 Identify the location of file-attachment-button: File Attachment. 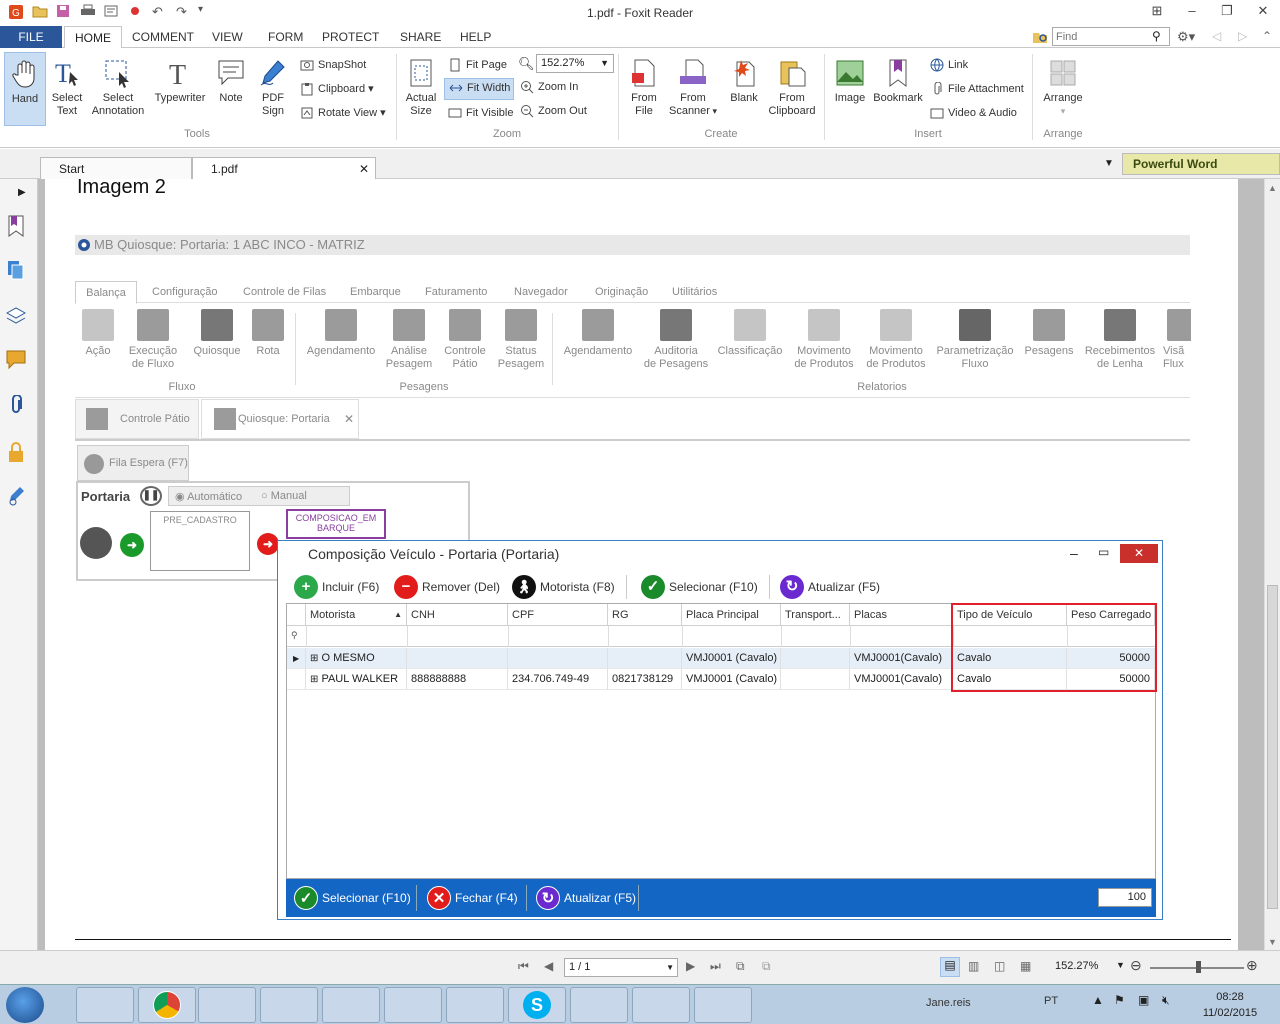
(977, 89).